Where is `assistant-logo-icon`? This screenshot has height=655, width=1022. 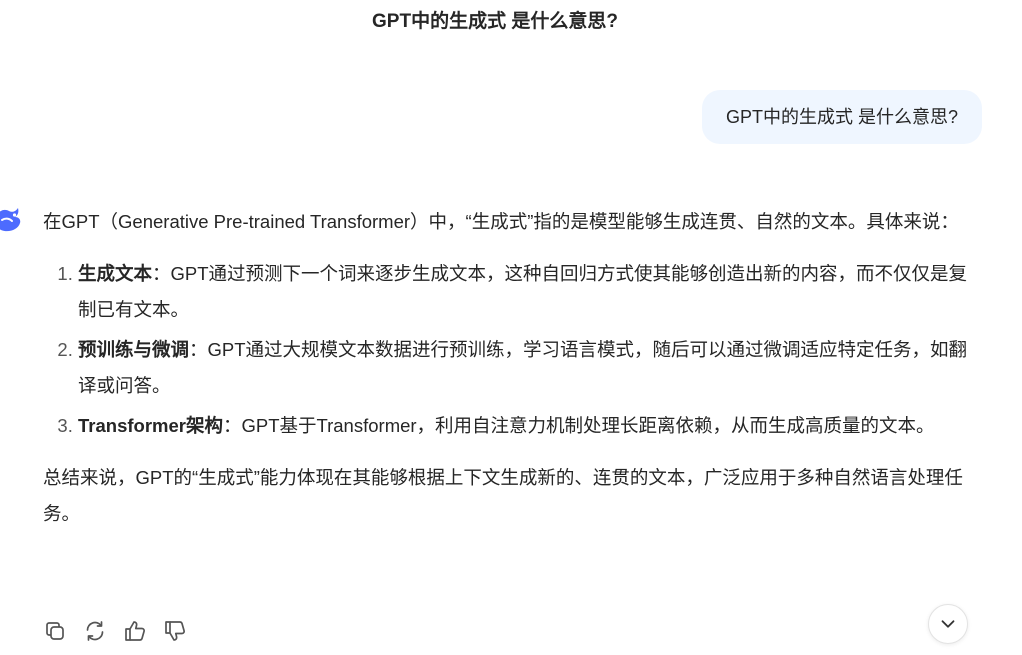 assistant-logo-icon is located at coordinates (12, 220).